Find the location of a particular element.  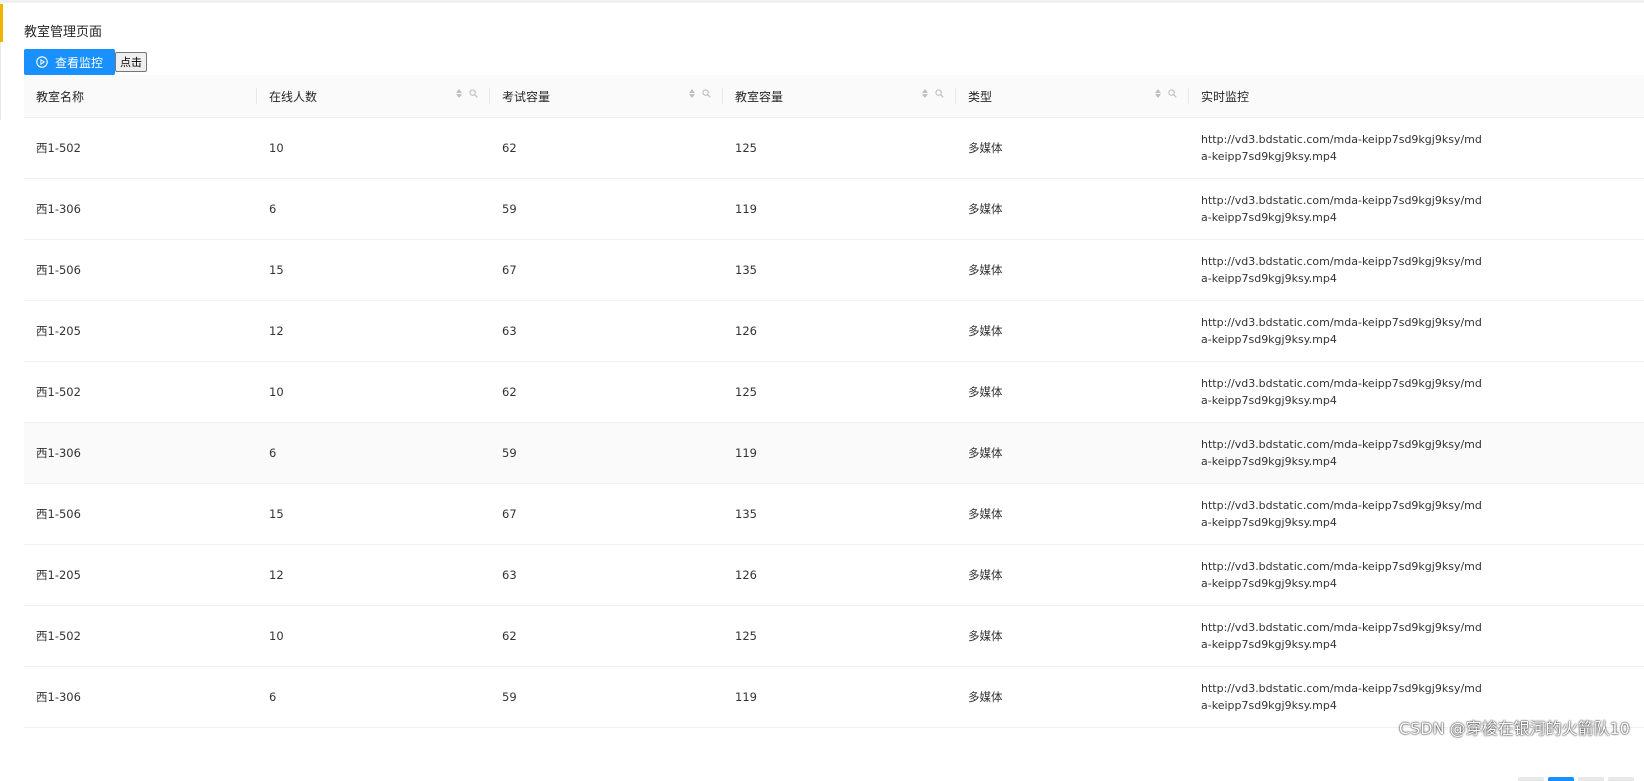

view-monitor-button: 查看监控 is located at coordinates (70, 62).